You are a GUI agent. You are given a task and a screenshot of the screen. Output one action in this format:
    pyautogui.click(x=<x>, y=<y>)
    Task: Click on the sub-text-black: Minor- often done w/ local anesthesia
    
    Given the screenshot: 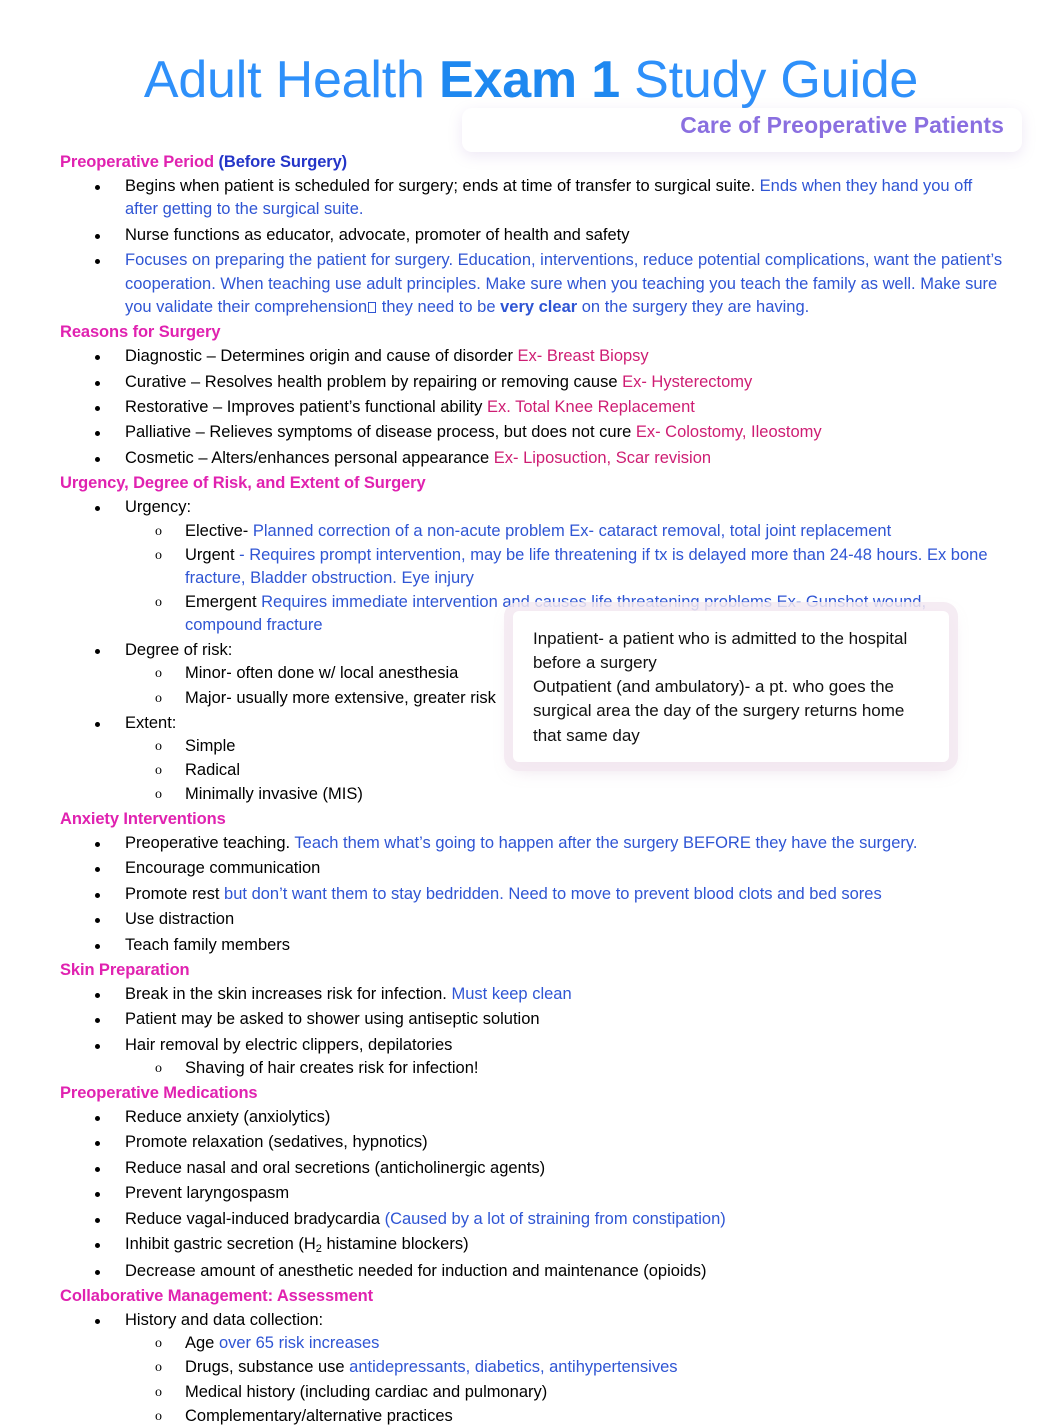 What is the action you would take?
    pyautogui.click(x=322, y=673)
    